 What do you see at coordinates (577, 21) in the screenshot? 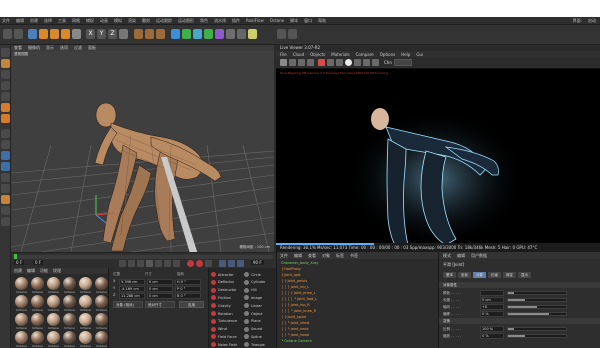
I see `layout-item: 界面:` at bounding box center [577, 21].